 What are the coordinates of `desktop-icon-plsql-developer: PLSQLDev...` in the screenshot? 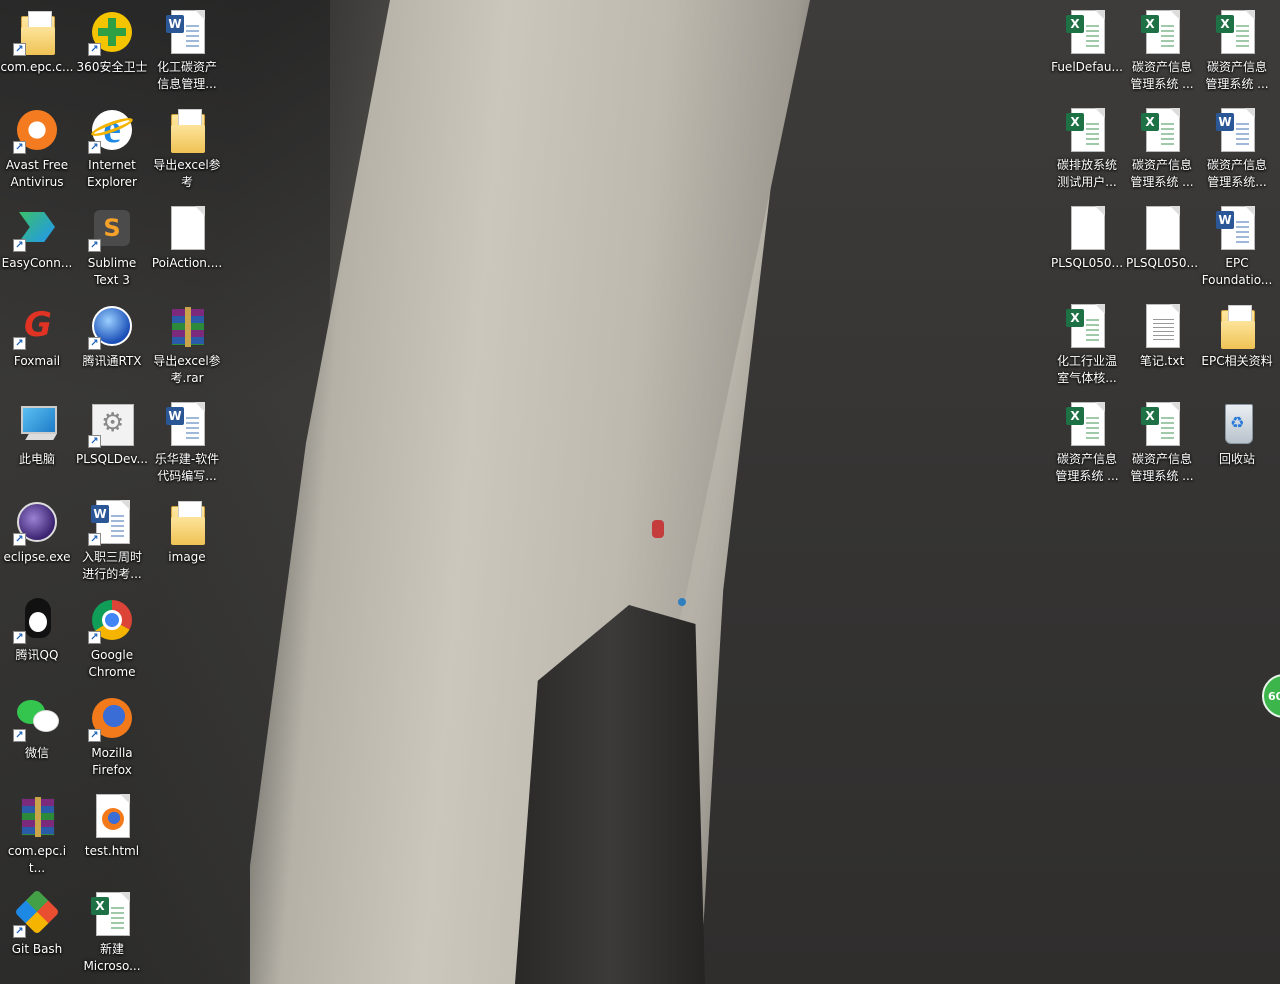 It's located at (112, 444).